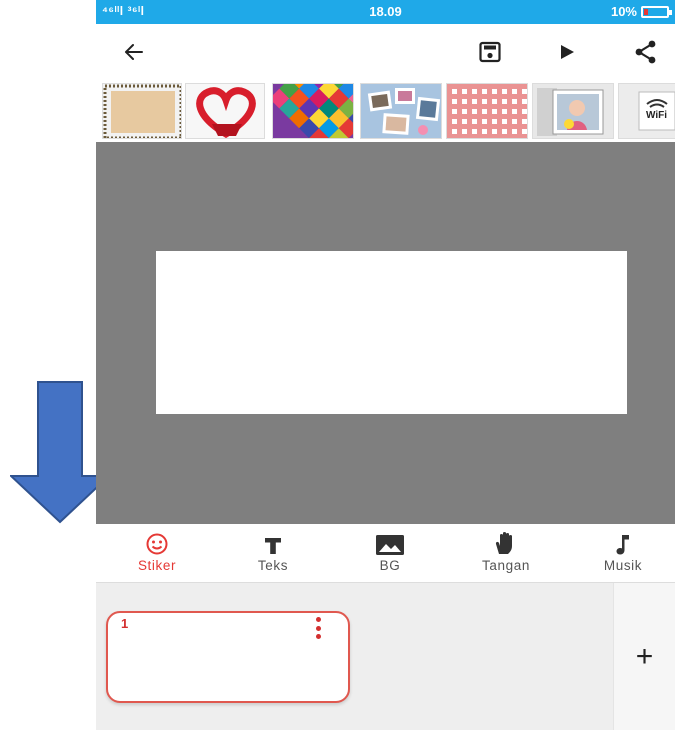 Image resolution: width=675 pixels, height=730 pixels. Describe the element at coordinates (157, 565) in the screenshot. I see `tab-label: Stiker` at that location.